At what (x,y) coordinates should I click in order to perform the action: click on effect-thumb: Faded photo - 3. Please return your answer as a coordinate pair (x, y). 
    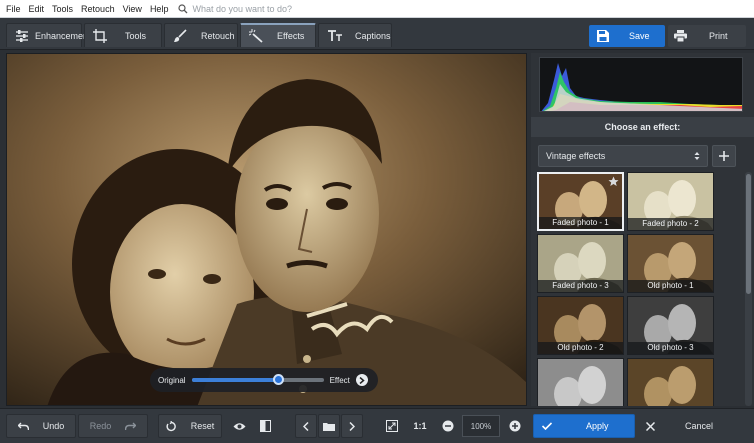
    Looking at the image, I should click on (580, 263).